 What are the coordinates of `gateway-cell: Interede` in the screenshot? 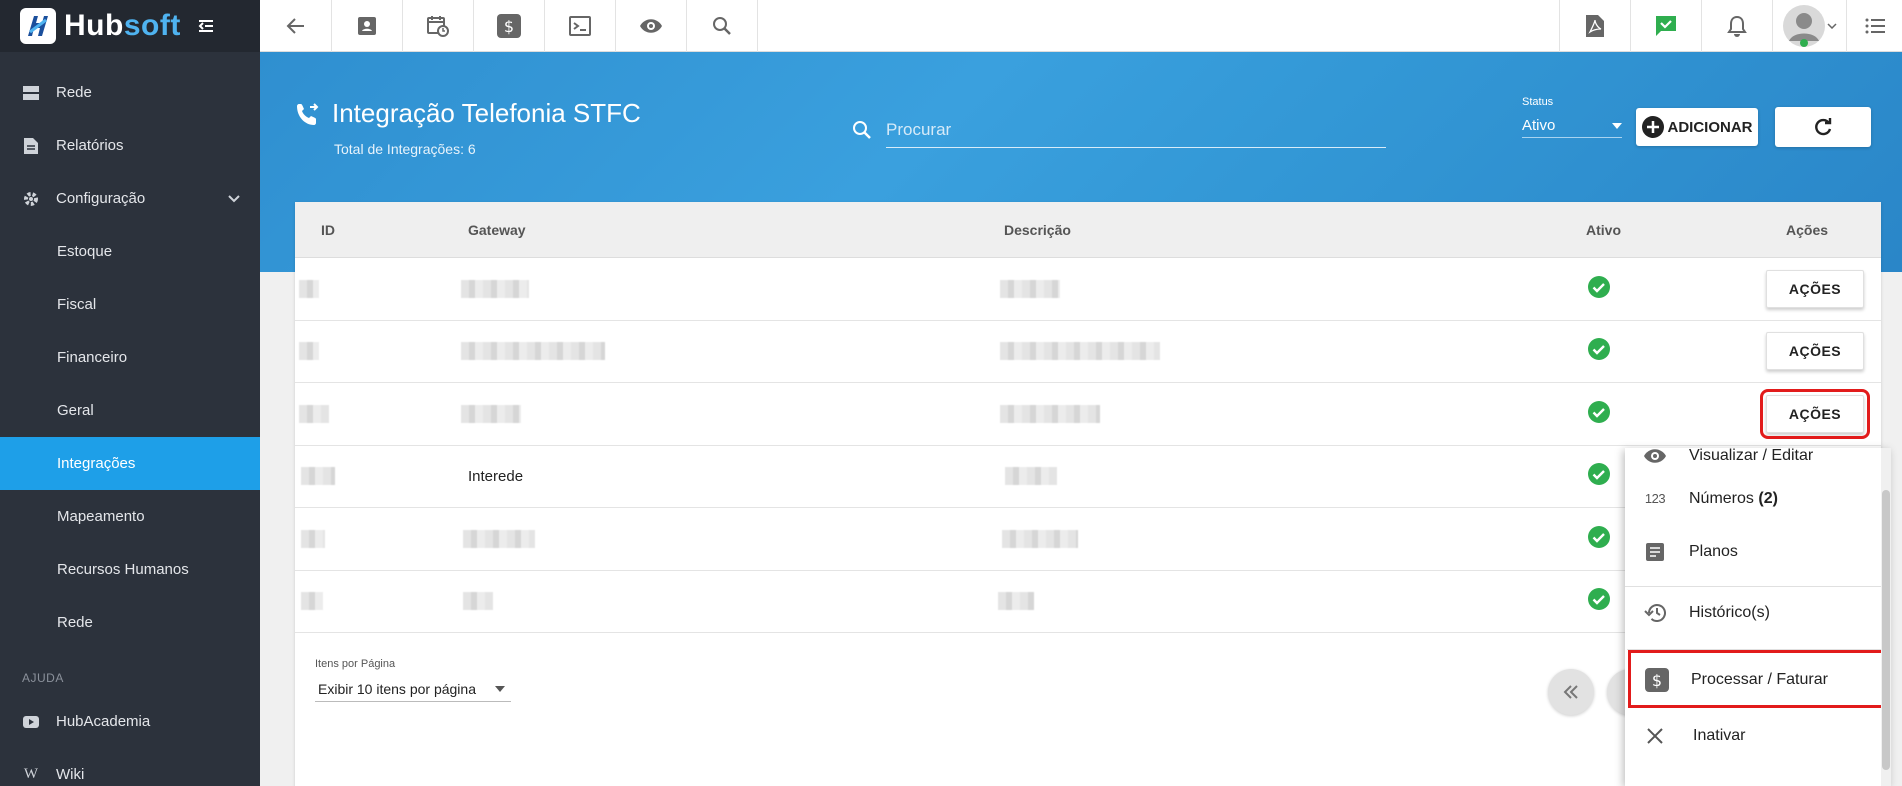 It's located at (496, 476).